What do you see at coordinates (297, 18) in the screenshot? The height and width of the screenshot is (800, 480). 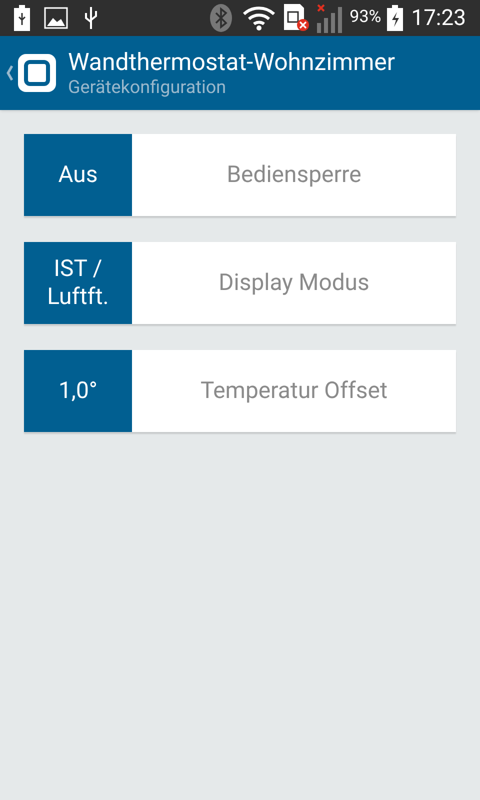 I see `sim-card-error-icon` at bounding box center [297, 18].